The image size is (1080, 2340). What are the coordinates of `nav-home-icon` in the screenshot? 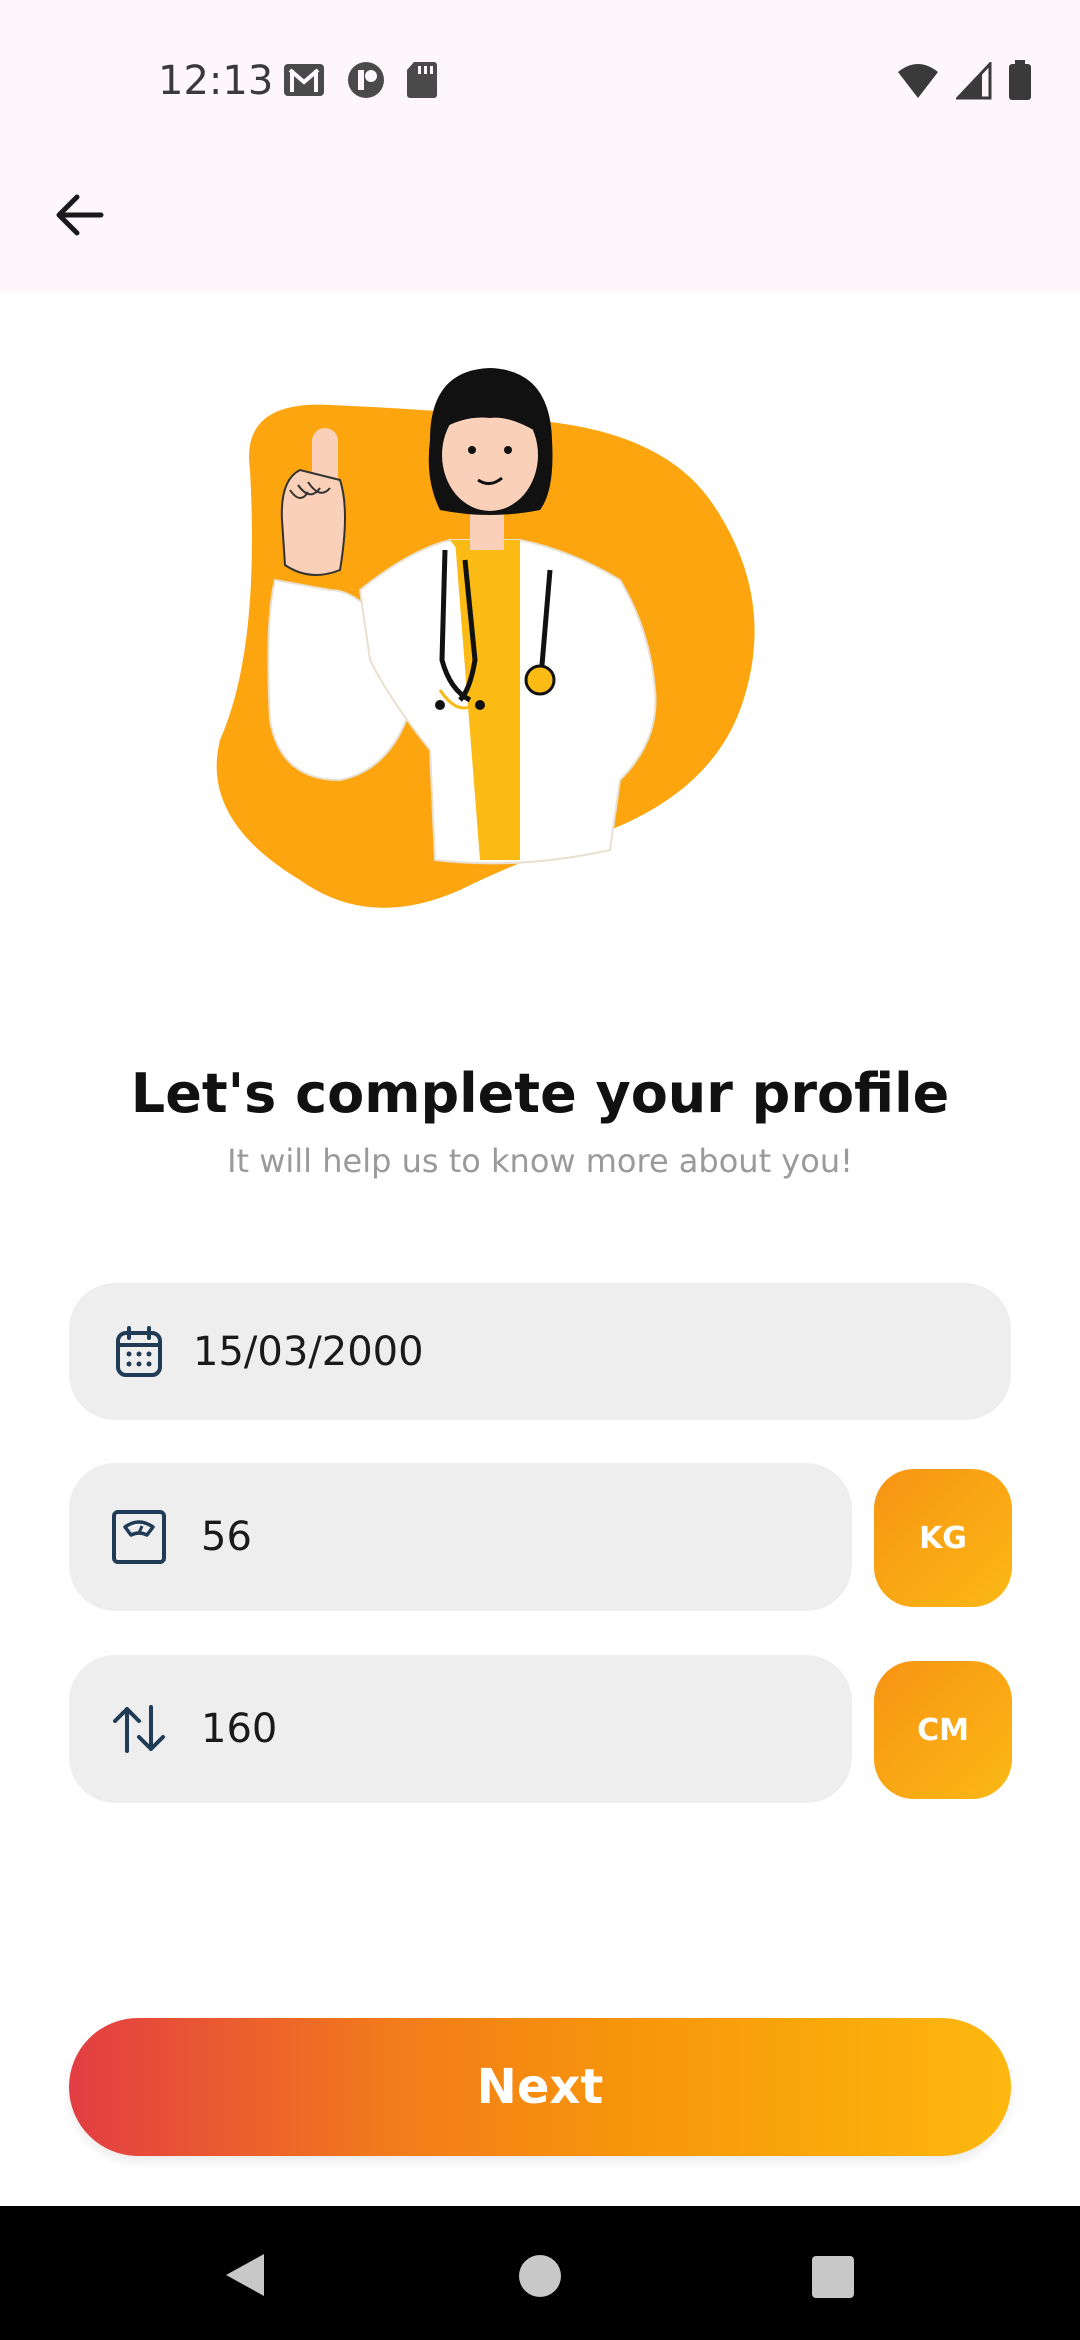 It's located at (540, 2276).